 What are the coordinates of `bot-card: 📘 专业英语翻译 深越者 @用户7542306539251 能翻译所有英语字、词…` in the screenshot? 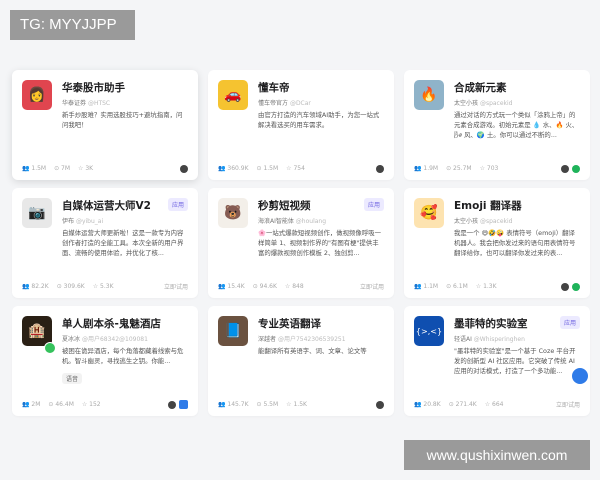 It's located at (301, 361).